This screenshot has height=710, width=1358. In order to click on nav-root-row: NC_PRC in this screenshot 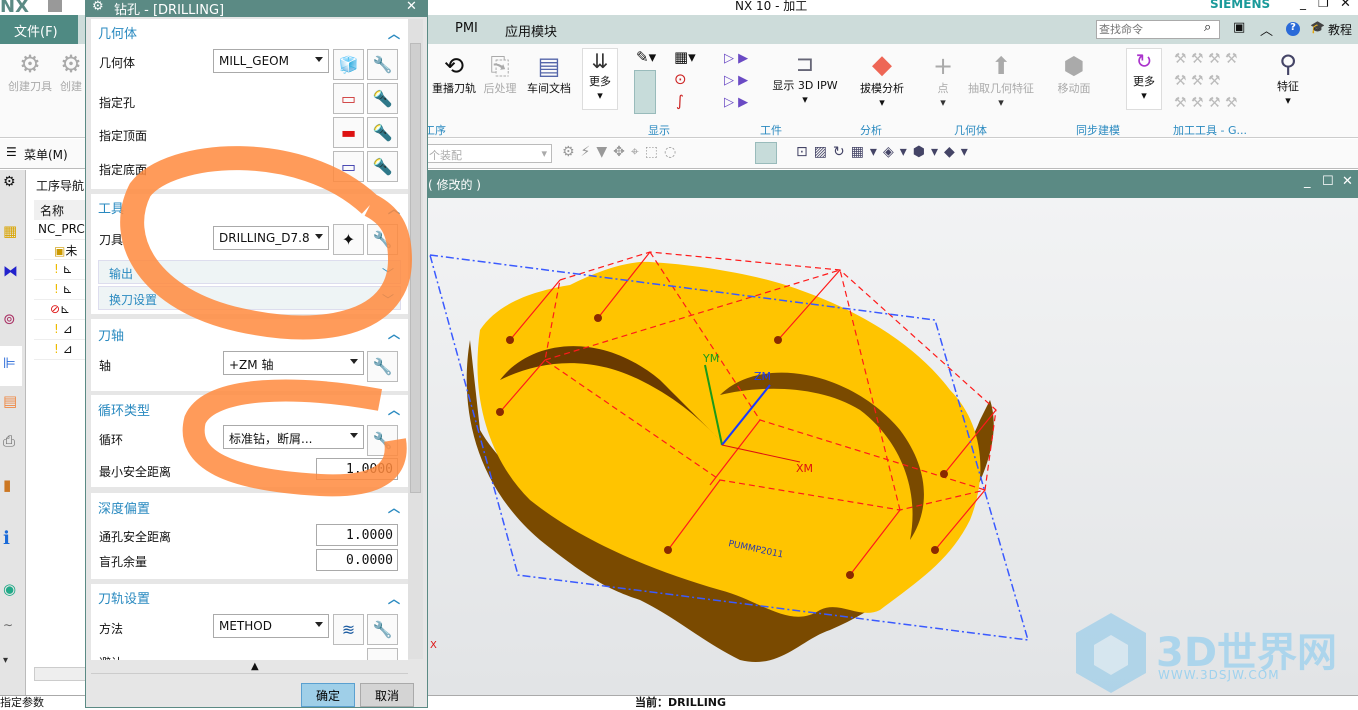, I will do `click(60, 230)`.